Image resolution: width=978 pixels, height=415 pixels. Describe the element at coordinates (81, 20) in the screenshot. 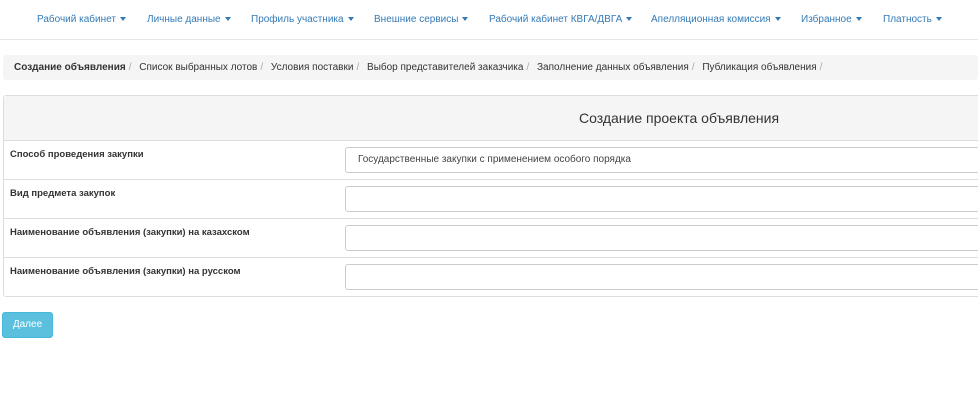

I see `nav-item-workspace: Рабочий кабинет` at that location.